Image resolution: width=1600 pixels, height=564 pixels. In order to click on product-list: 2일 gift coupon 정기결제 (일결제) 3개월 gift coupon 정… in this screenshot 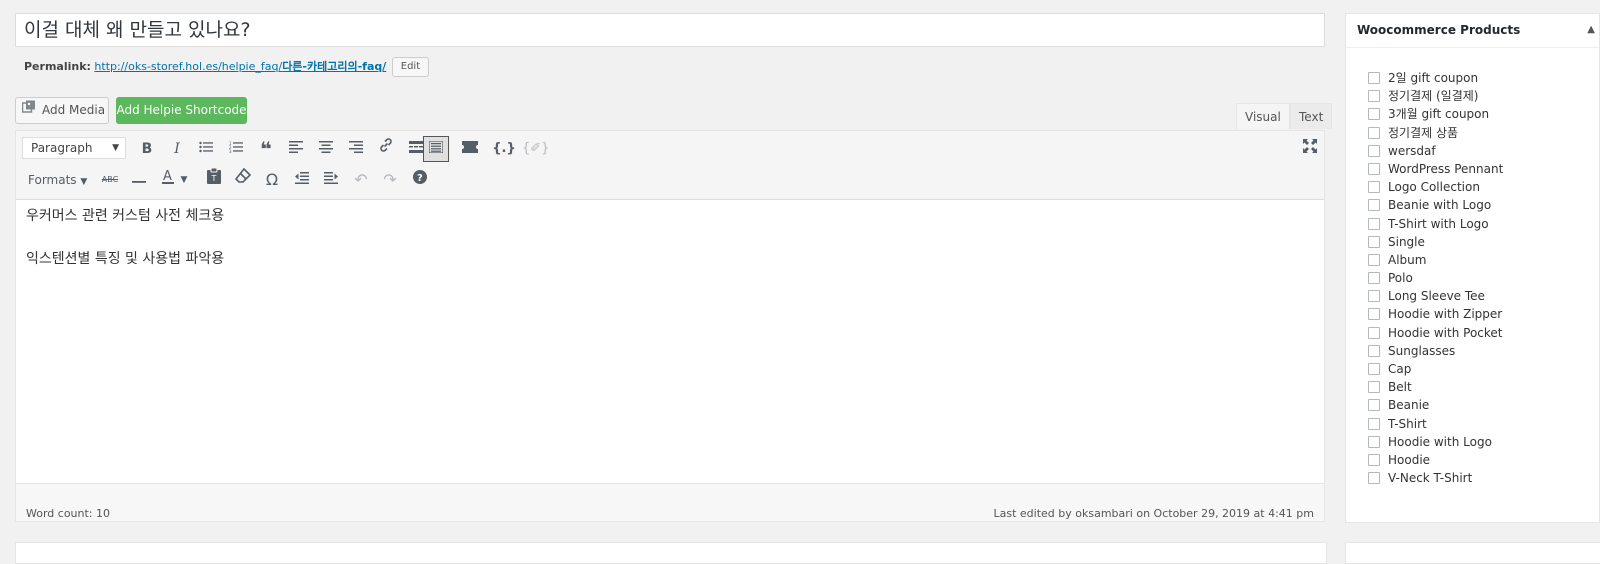, I will do `click(1435, 278)`.